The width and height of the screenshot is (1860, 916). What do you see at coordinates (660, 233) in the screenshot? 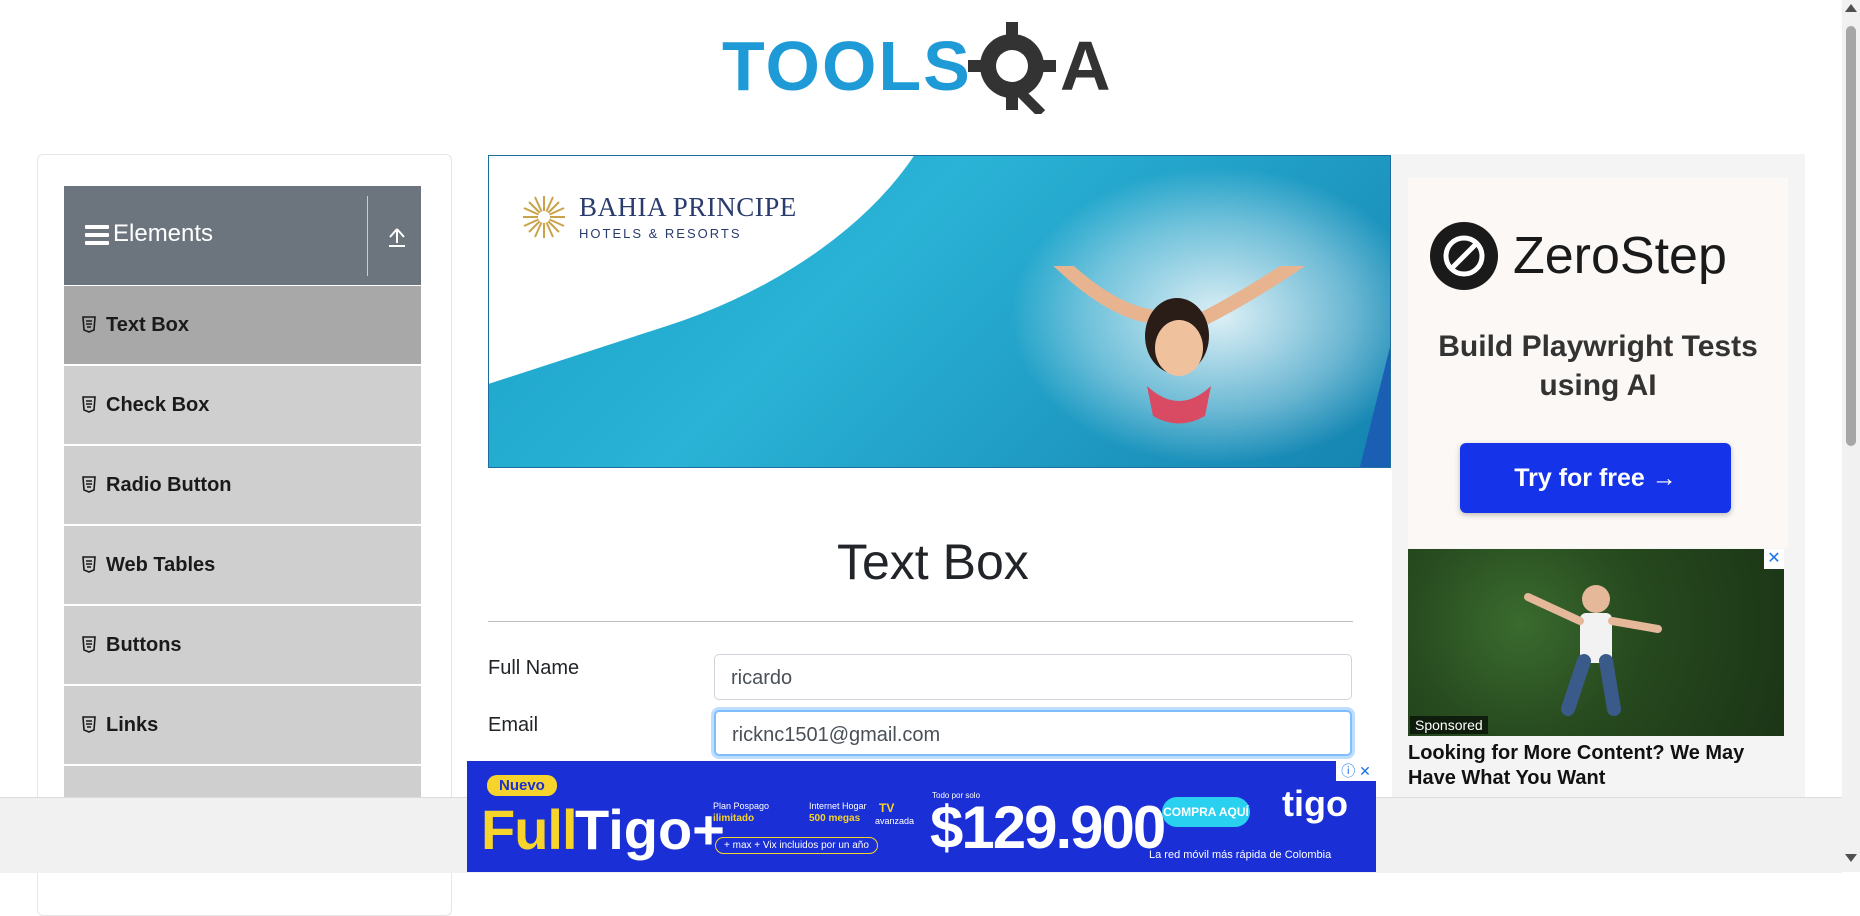
I see `banner-brand-sub: HOTELS & RESORTS` at bounding box center [660, 233].